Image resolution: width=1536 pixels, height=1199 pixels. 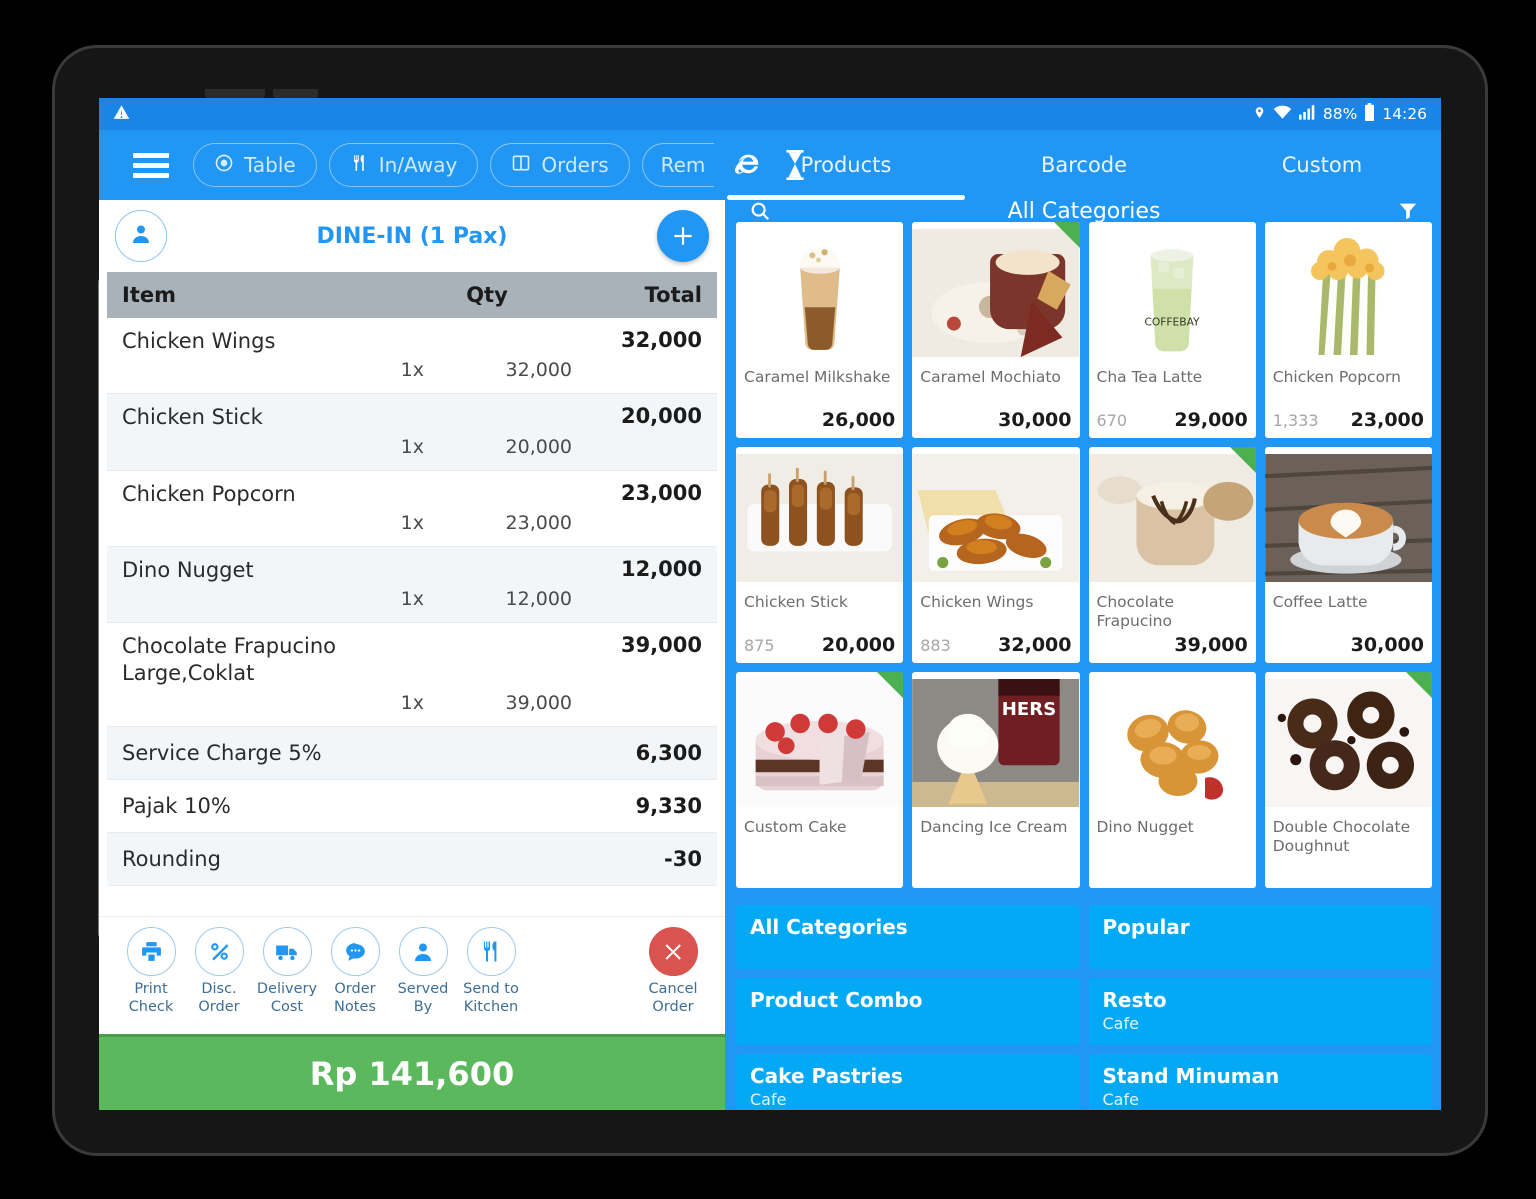 I want to click on product-name: Caramel Mochiato, so click(x=990, y=377).